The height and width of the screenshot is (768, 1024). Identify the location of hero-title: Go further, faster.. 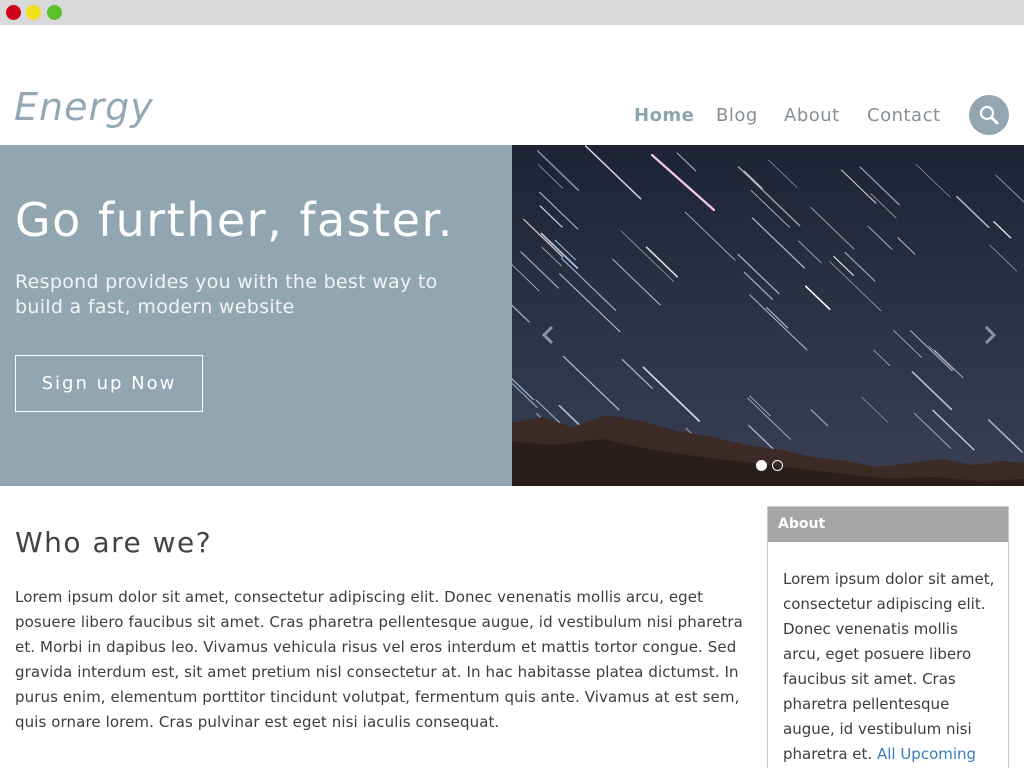
(234, 220).